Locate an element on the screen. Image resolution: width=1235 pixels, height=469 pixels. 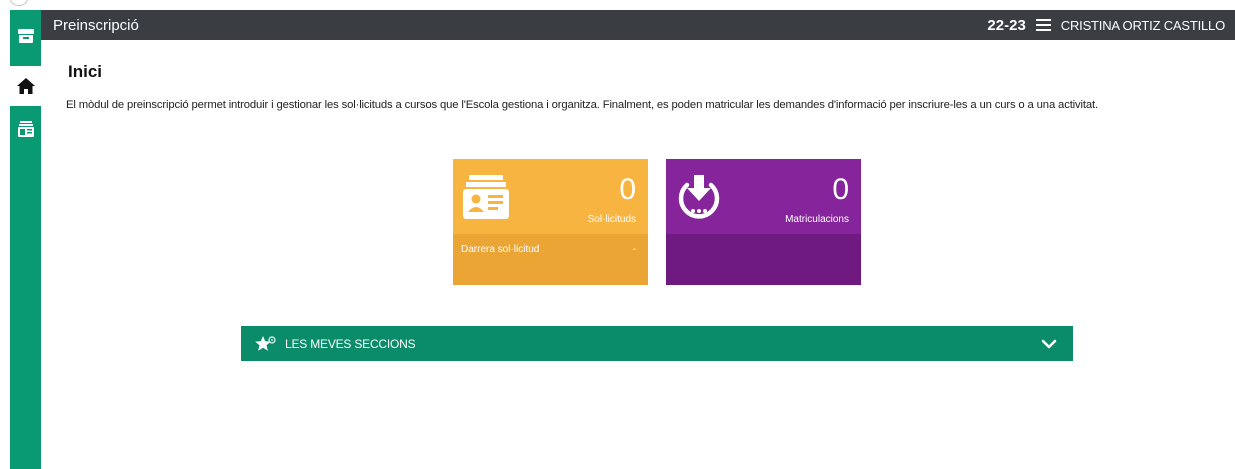
hamburger-menu-icon is located at coordinates (1043, 25).